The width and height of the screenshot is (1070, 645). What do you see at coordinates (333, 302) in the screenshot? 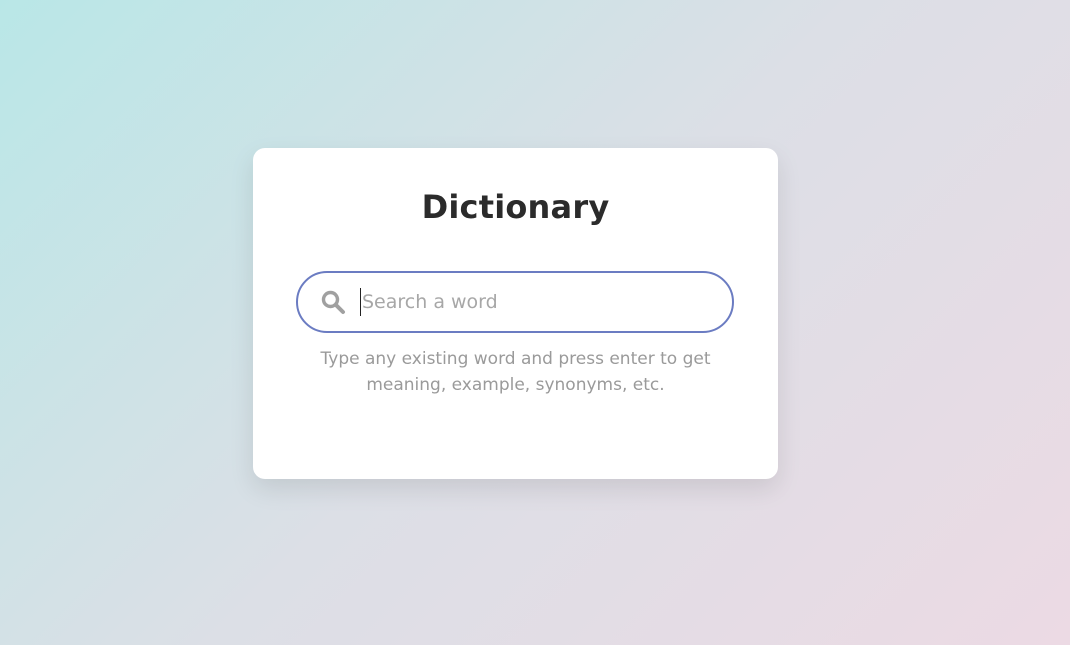
I see `search-icon` at bounding box center [333, 302].